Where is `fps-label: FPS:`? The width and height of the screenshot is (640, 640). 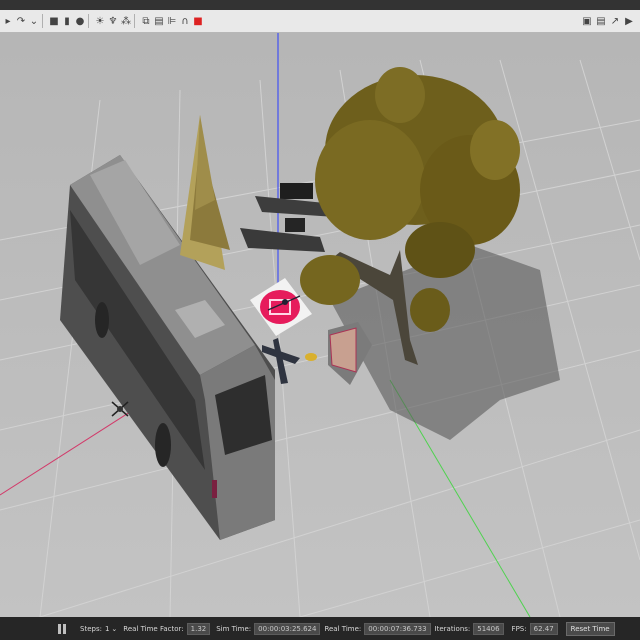 fps-label: FPS: is located at coordinates (519, 628).